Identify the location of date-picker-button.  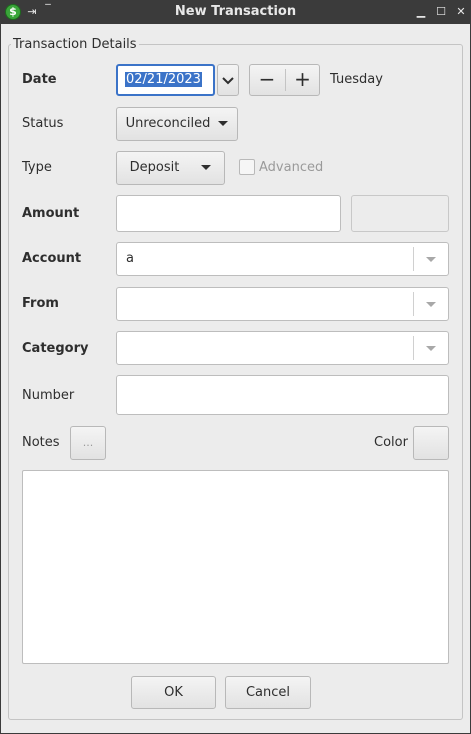
(228, 80).